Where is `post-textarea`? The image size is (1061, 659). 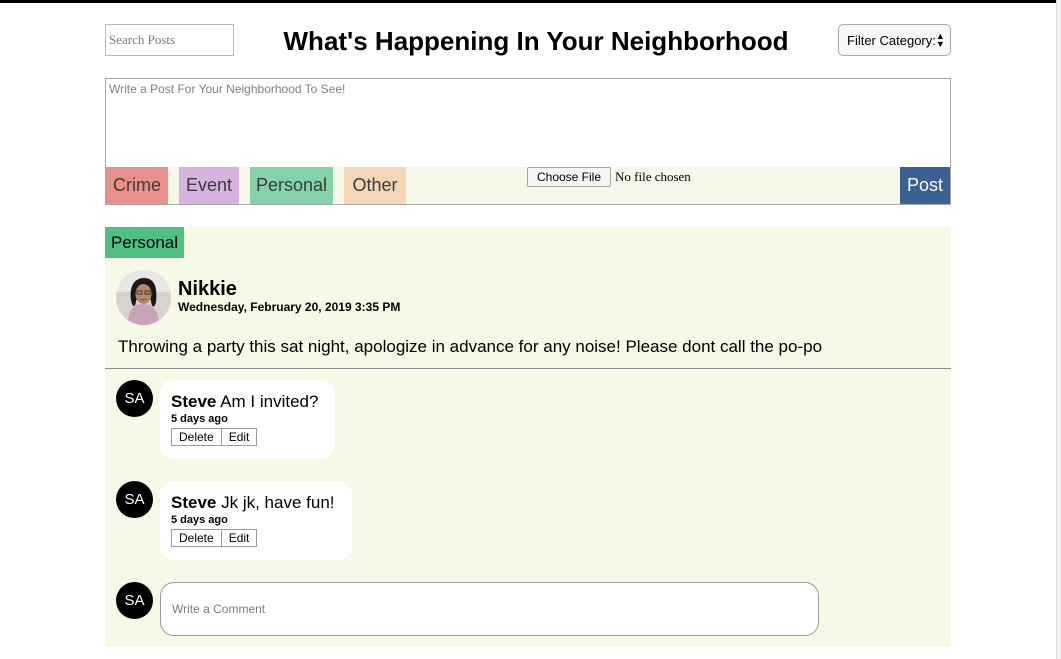
post-textarea is located at coordinates (528, 123).